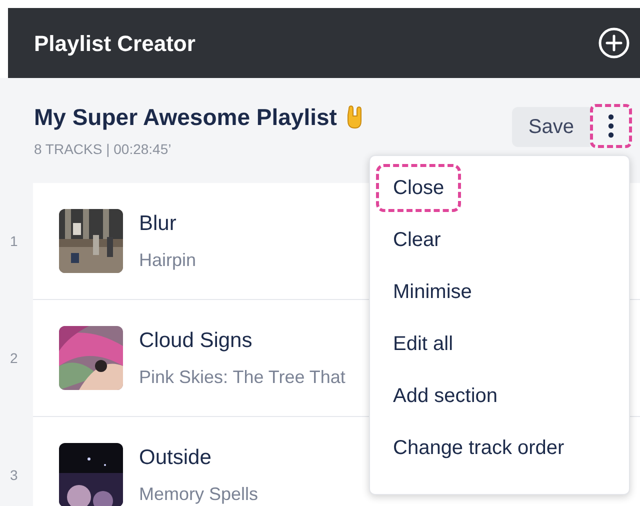  What do you see at coordinates (614, 43) in the screenshot?
I see `add-icon` at bounding box center [614, 43].